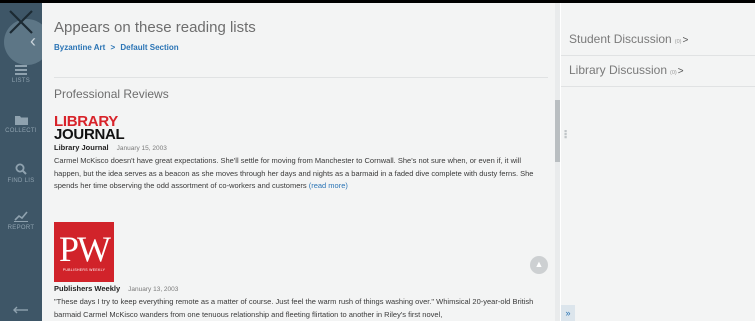 This screenshot has height=321, width=755. Describe the element at coordinates (21, 81) in the screenshot. I see `sidebar-item-label: LISTS` at that location.